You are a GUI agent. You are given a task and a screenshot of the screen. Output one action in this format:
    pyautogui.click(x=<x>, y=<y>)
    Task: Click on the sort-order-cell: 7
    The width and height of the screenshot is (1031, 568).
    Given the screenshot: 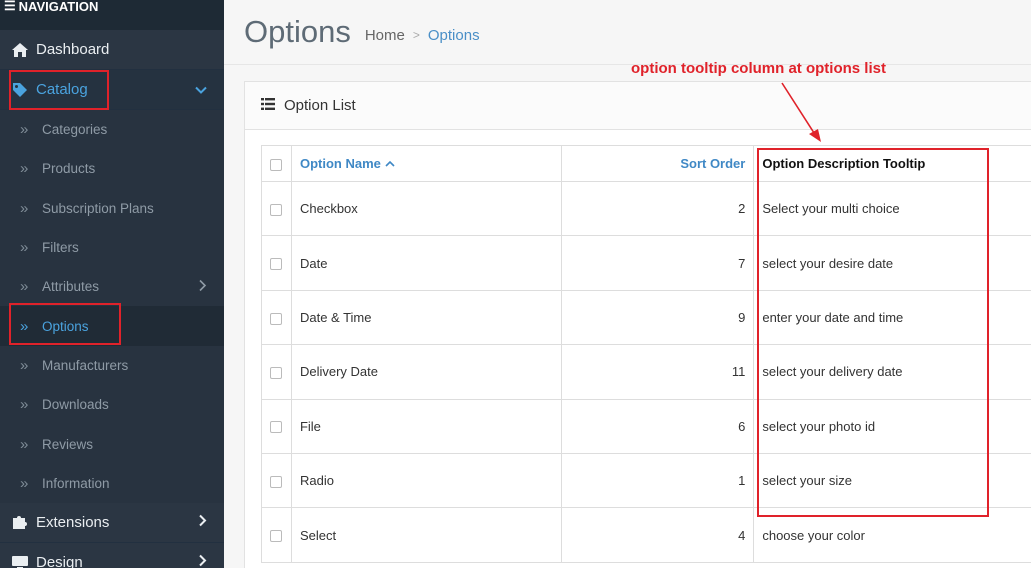 What is the action you would take?
    pyautogui.click(x=657, y=263)
    